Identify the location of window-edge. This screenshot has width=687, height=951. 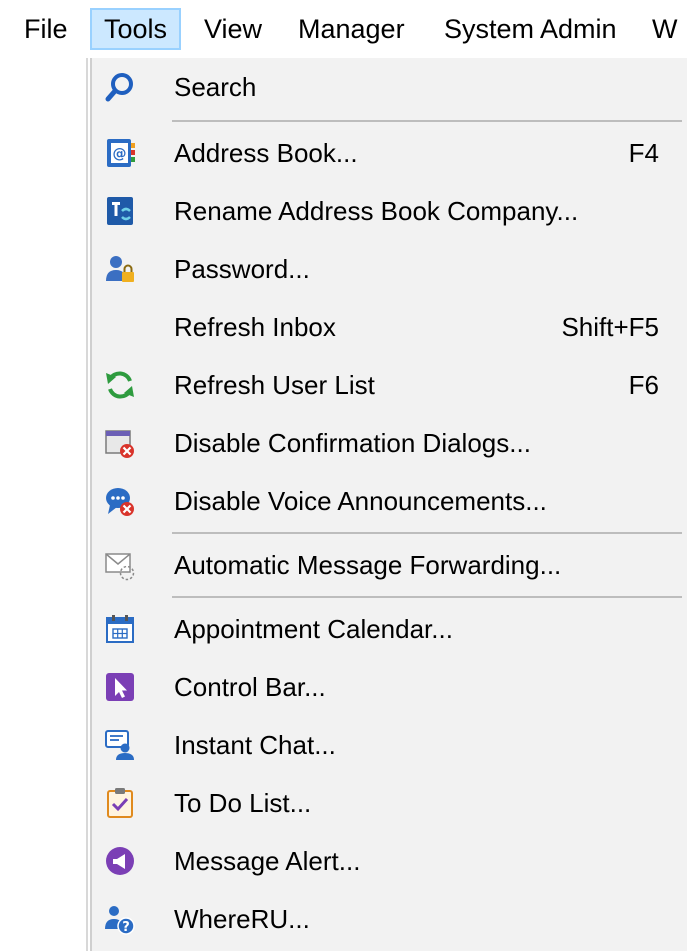
(87, 504).